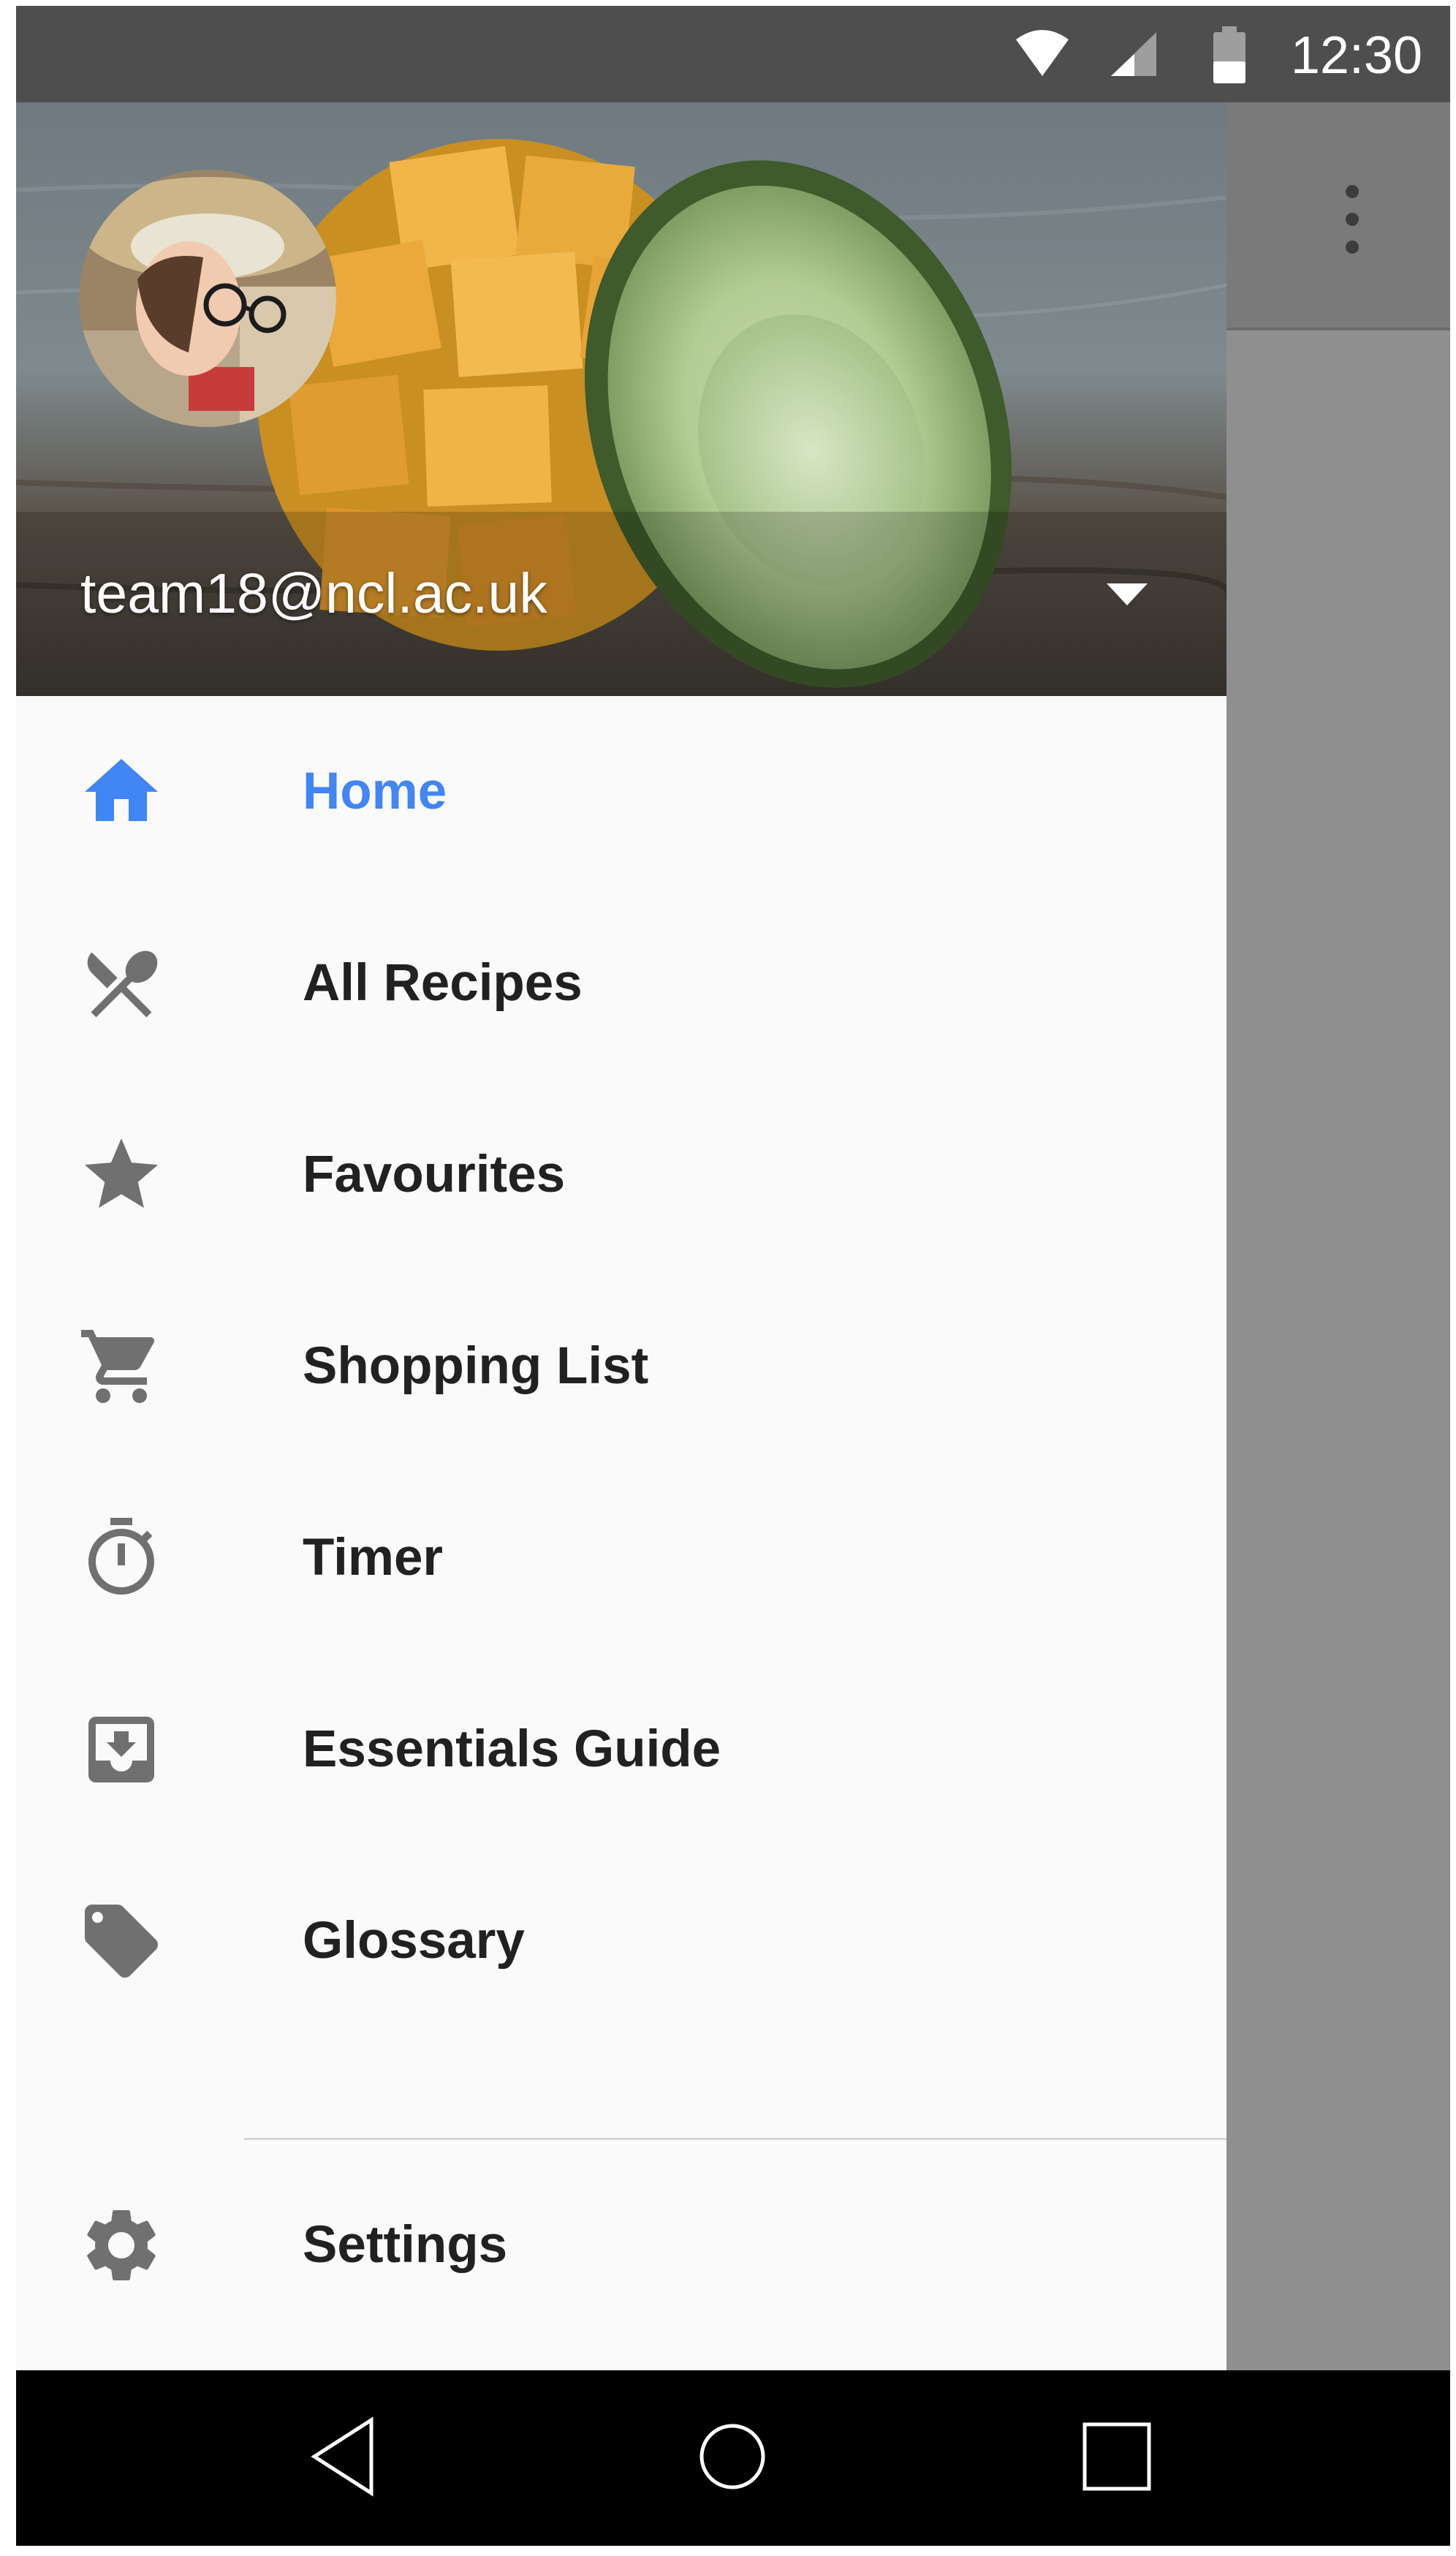 This screenshot has height=2556, width=1456. What do you see at coordinates (621, 984) in the screenshot?
I see `drawer-item-all-recipes: All Recipes` at bounding box center [621, 984].